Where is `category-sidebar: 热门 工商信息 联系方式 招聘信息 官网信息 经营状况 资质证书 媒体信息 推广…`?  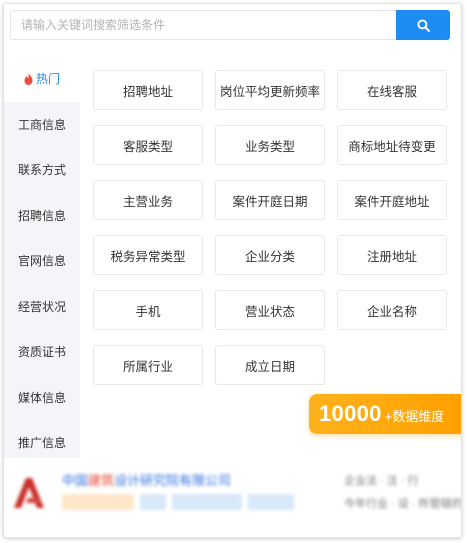 category-sidebar: 热门 工商信息 联系方式 招聘信息 官网信息 经营状况 资质证书 媒体信息 推广… is located at coordinates (42, 257).